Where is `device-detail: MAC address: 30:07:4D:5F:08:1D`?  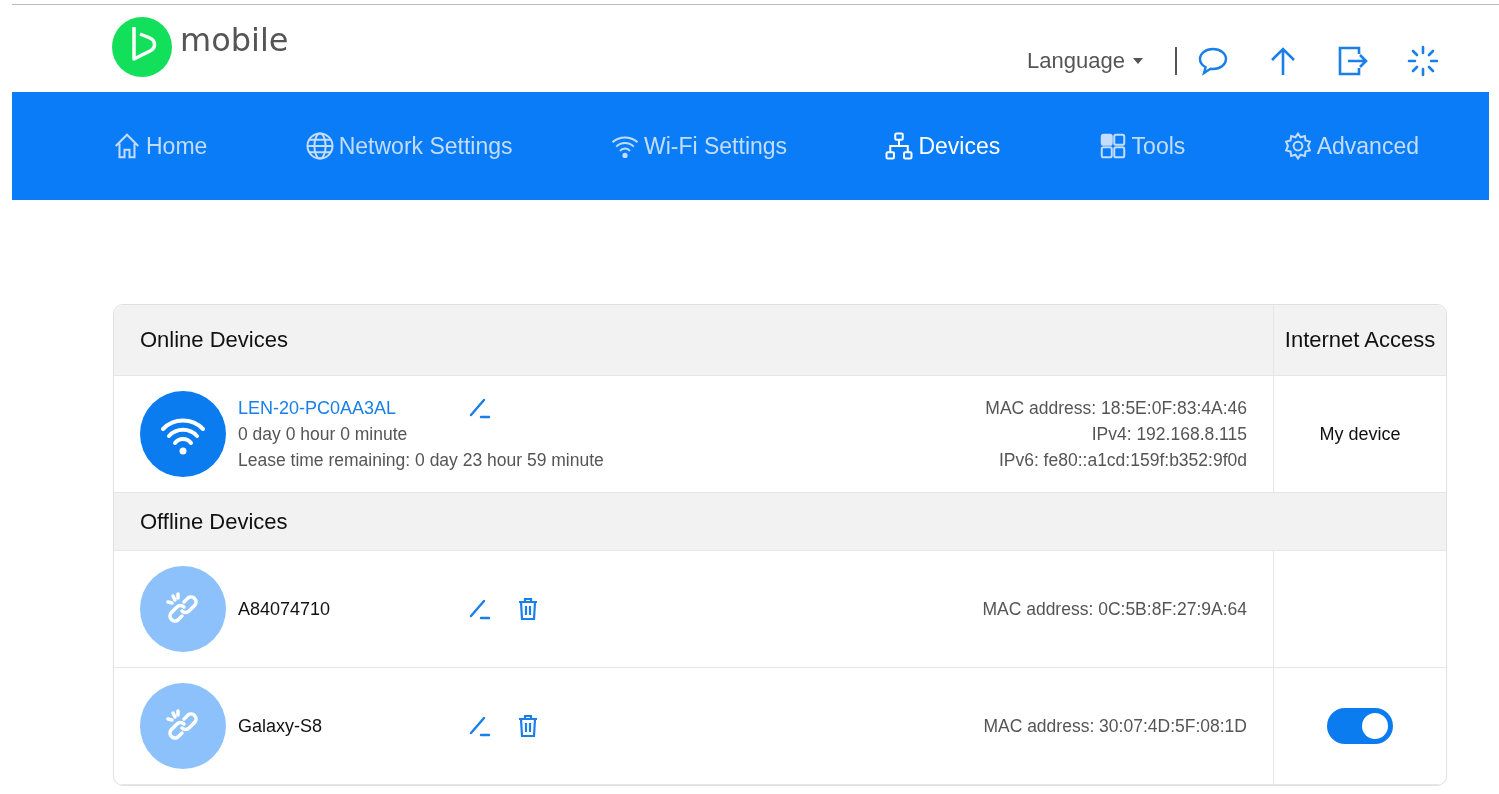
device-detail: MAC address: 30:07:4D:5F:08:1D is located at coordinates (1115, 726).